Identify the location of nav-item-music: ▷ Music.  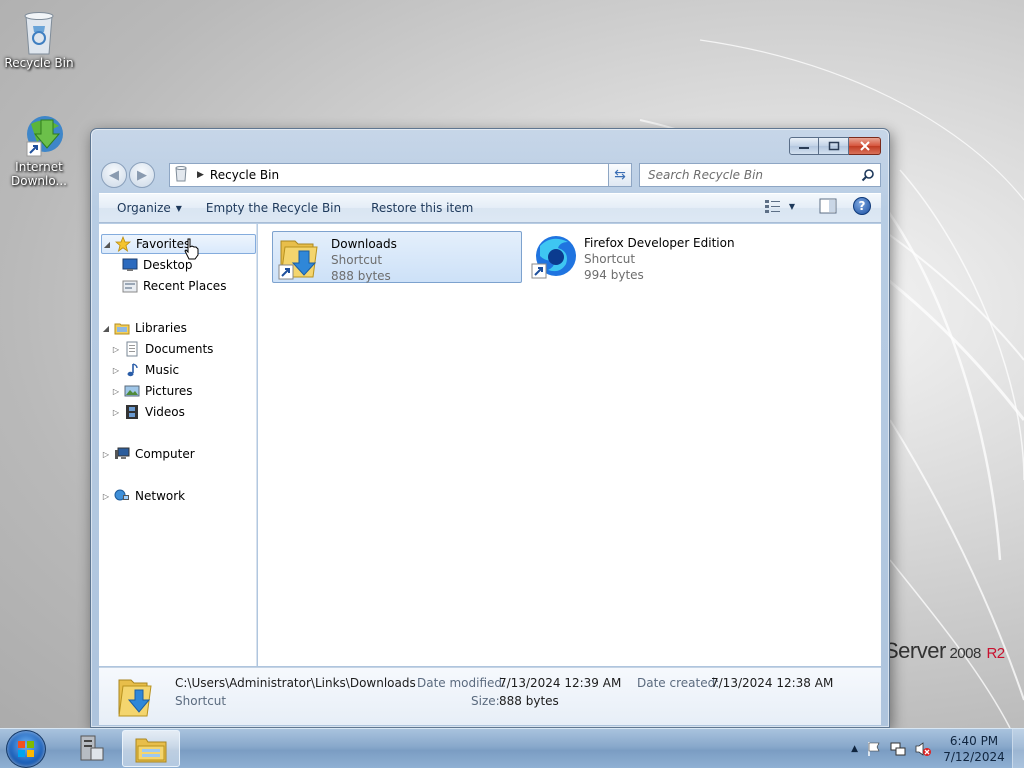
(145, 370).